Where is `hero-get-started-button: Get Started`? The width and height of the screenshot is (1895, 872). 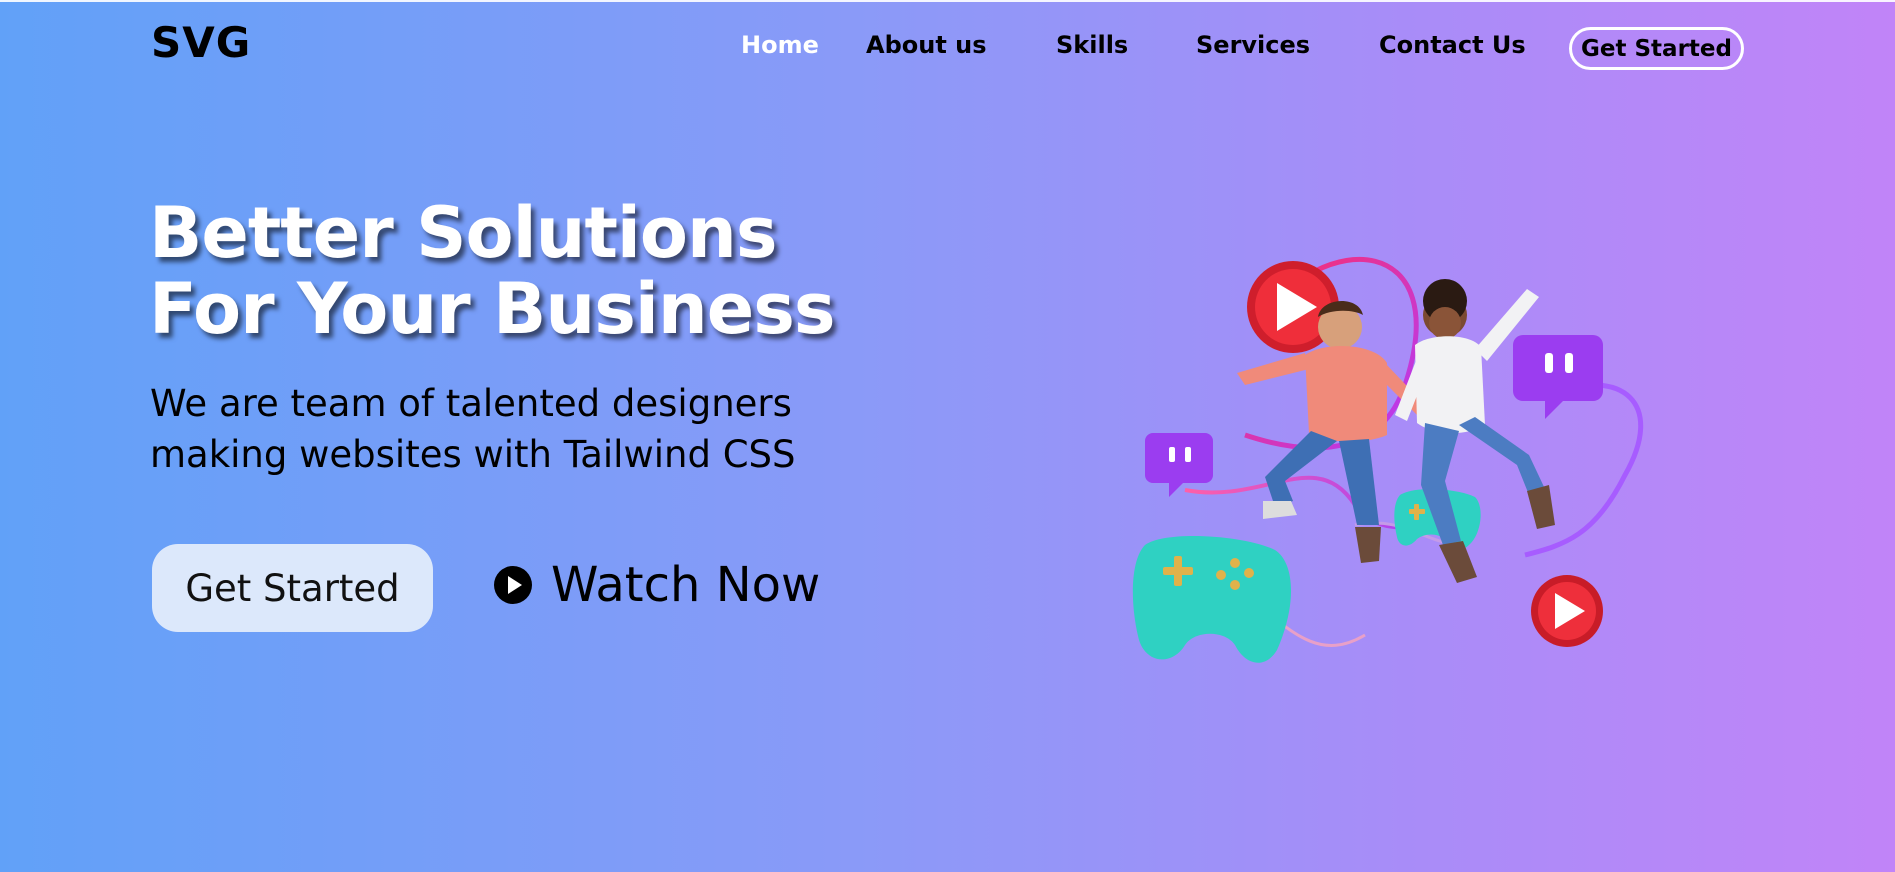
hero-get-started-button: Get Started is located at coordinates (292, 588).